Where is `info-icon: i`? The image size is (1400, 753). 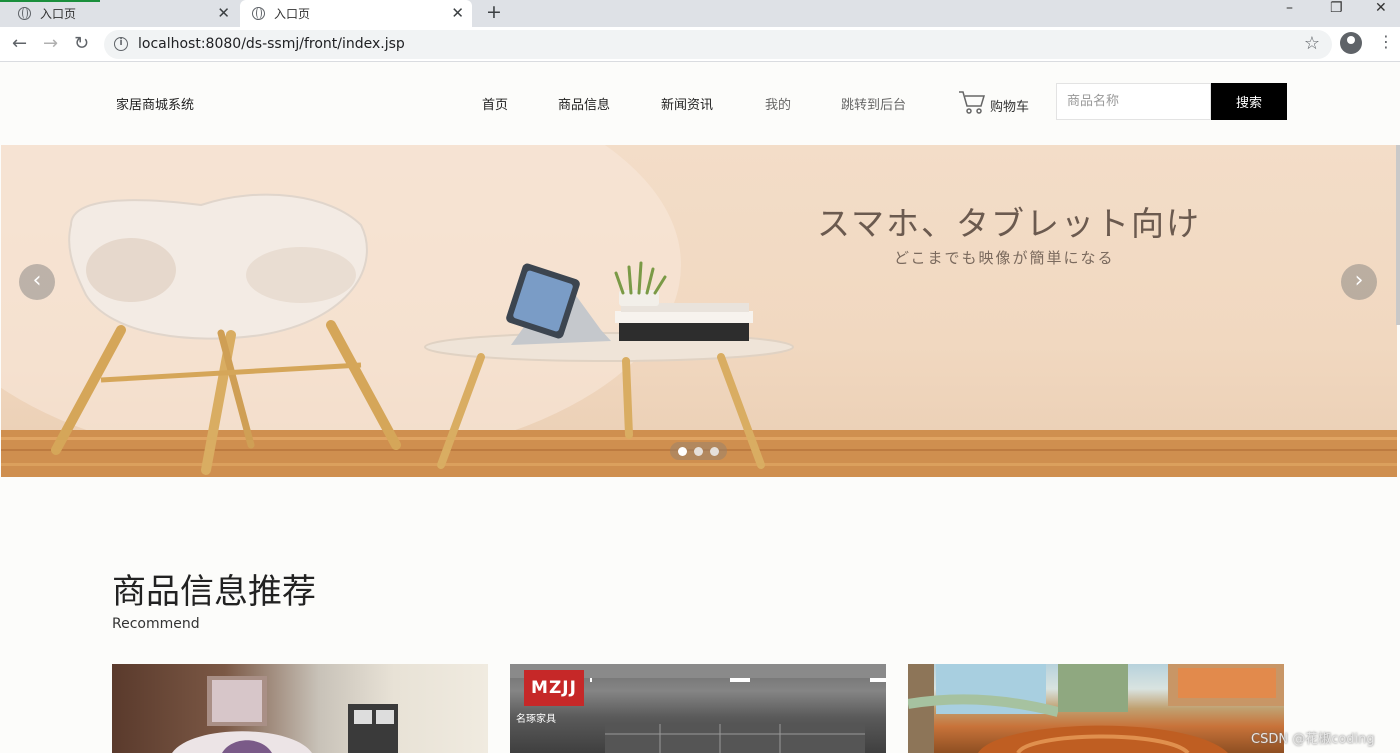 info-icon: i is located at coordinates (121, 44).